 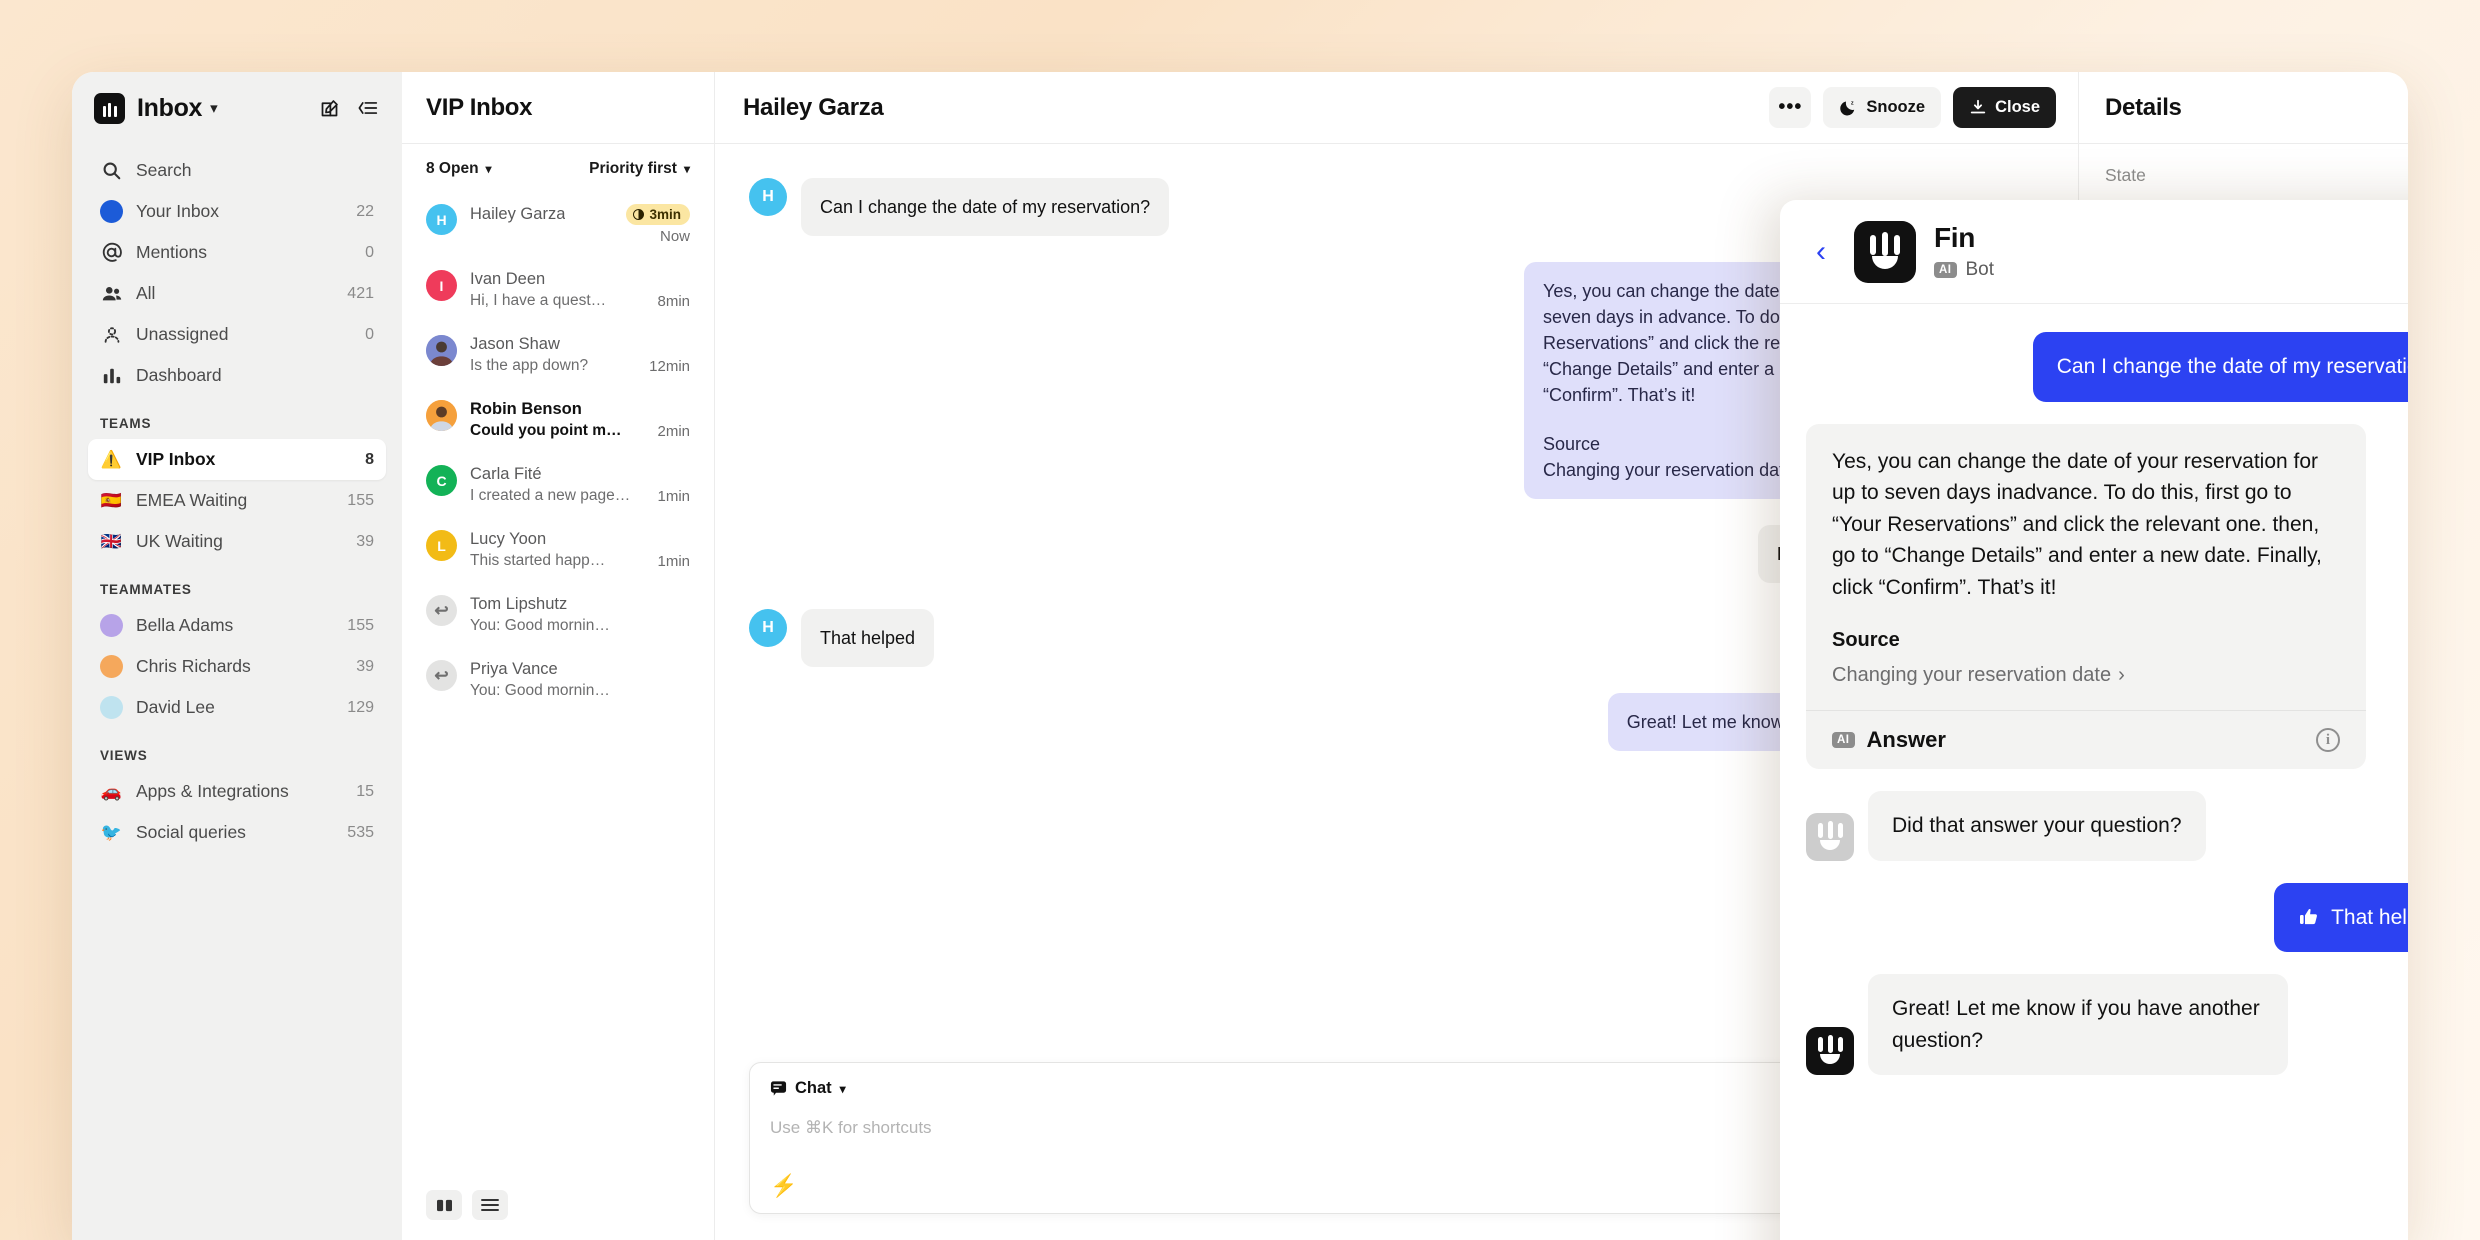 I want to click on conversation-preview: Is the app down?, so click(x=529, y=365).